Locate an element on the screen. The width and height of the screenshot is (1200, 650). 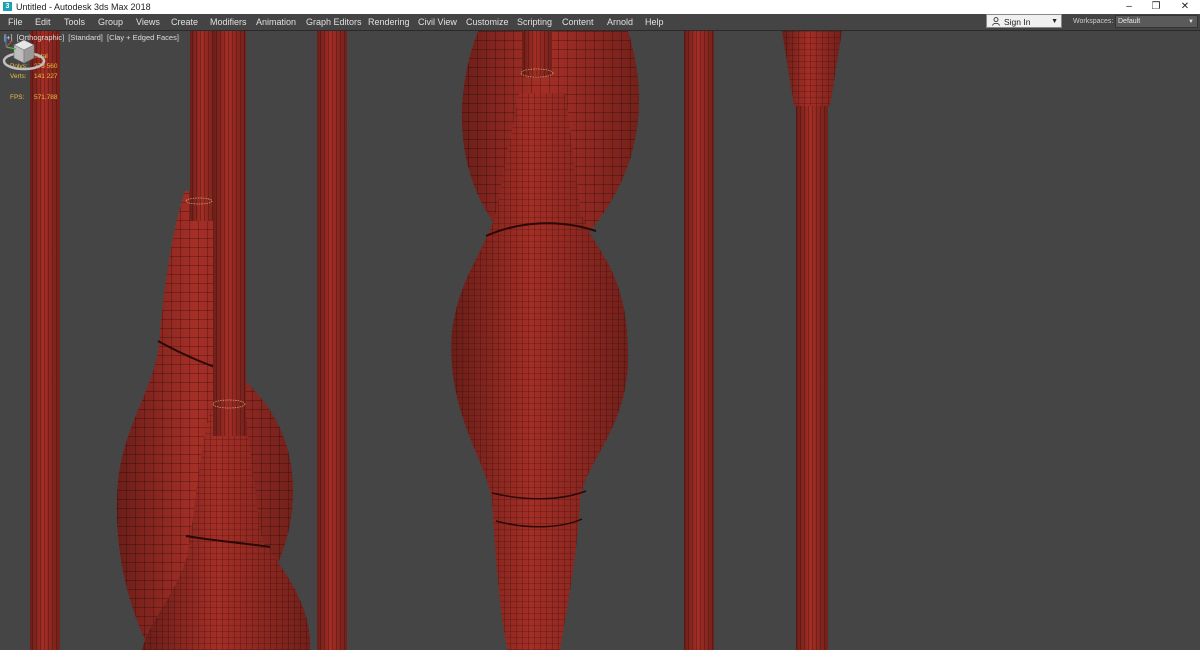
menu-edit: Edit is located at coordinates (43, 22).